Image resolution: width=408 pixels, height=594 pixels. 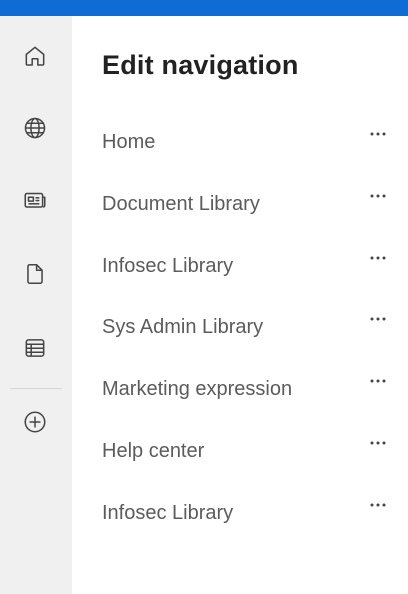 I want to click on home-icon, so click(x=35, y=56).